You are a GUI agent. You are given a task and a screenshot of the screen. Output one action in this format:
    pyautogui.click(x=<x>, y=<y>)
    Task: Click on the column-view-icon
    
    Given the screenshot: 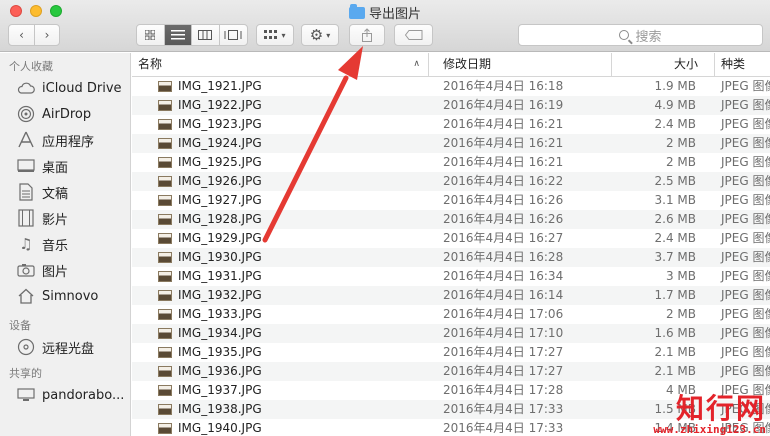 What is the action you would take?
    pyautogui.click(x=205, y=35)
    